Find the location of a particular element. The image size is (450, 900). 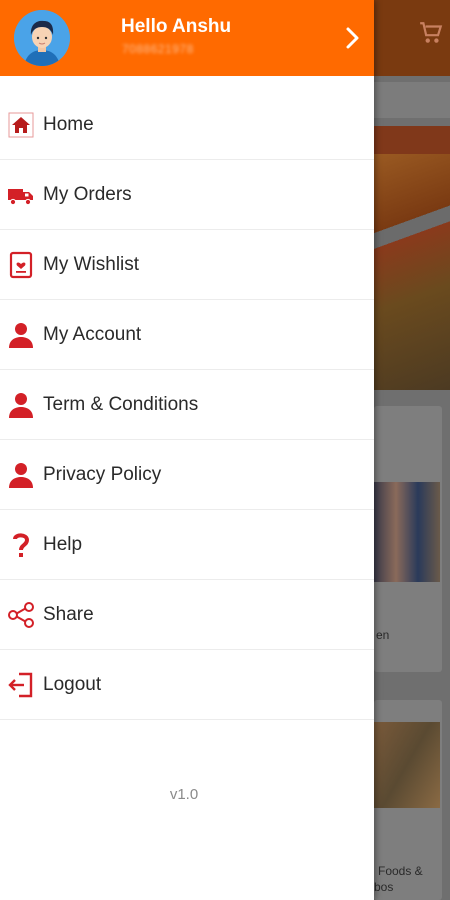

truck-icon is located at coordinates (21, 195).